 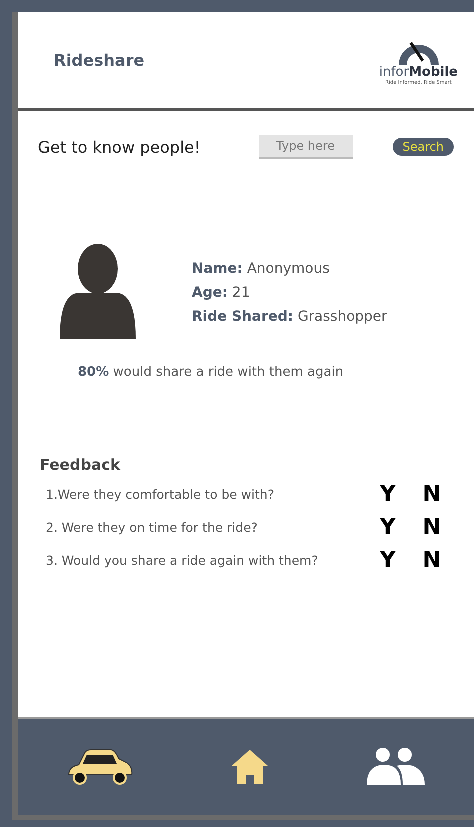 What do you see at coordinates (250, 767) in the screenshot?
I see `home-icon` at bounding box center [250, 767].